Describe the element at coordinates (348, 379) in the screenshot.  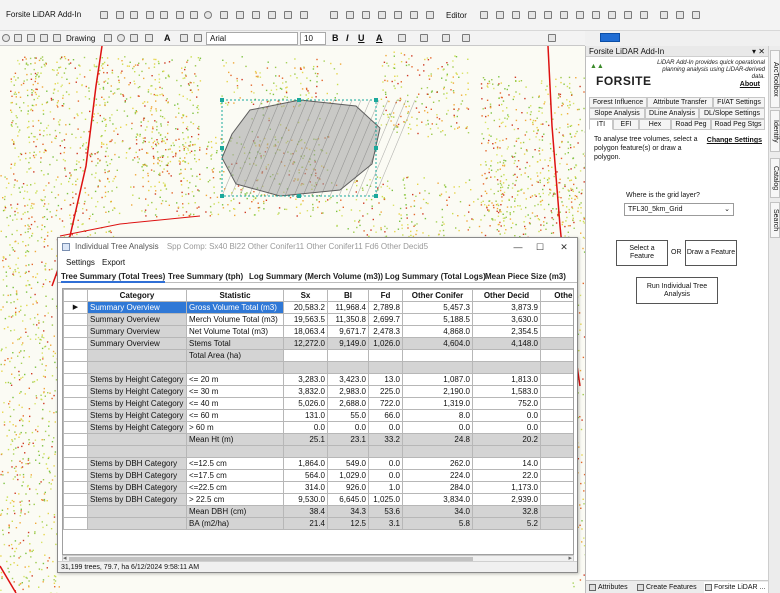
I see `value-cell: 3,423.0` at that location.